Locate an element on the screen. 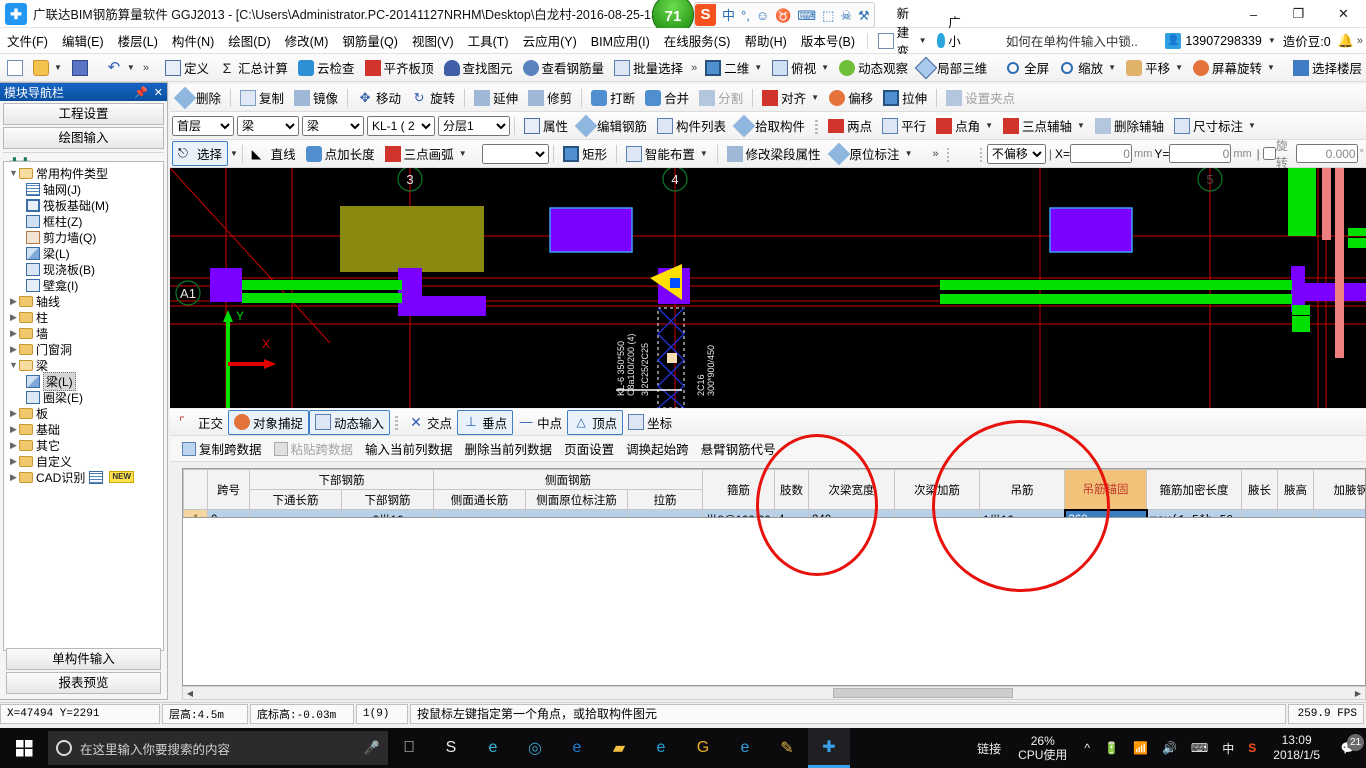  ime-toolbox-icon: ⬚ is located at coordinates (828, 15).